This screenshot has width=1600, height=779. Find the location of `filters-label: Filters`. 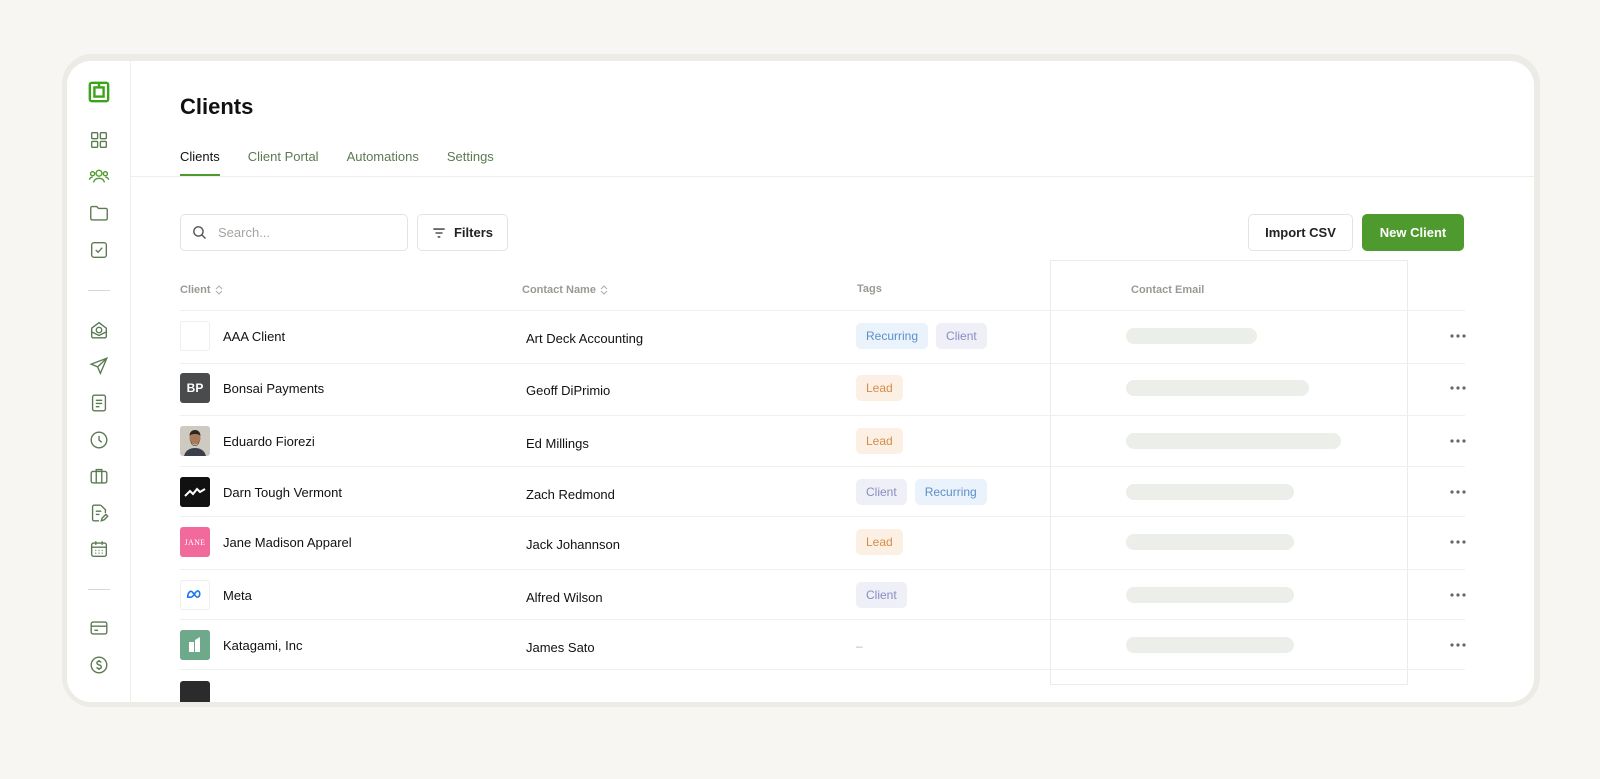

filters-label: Filters is located at coordinates (473, 232).